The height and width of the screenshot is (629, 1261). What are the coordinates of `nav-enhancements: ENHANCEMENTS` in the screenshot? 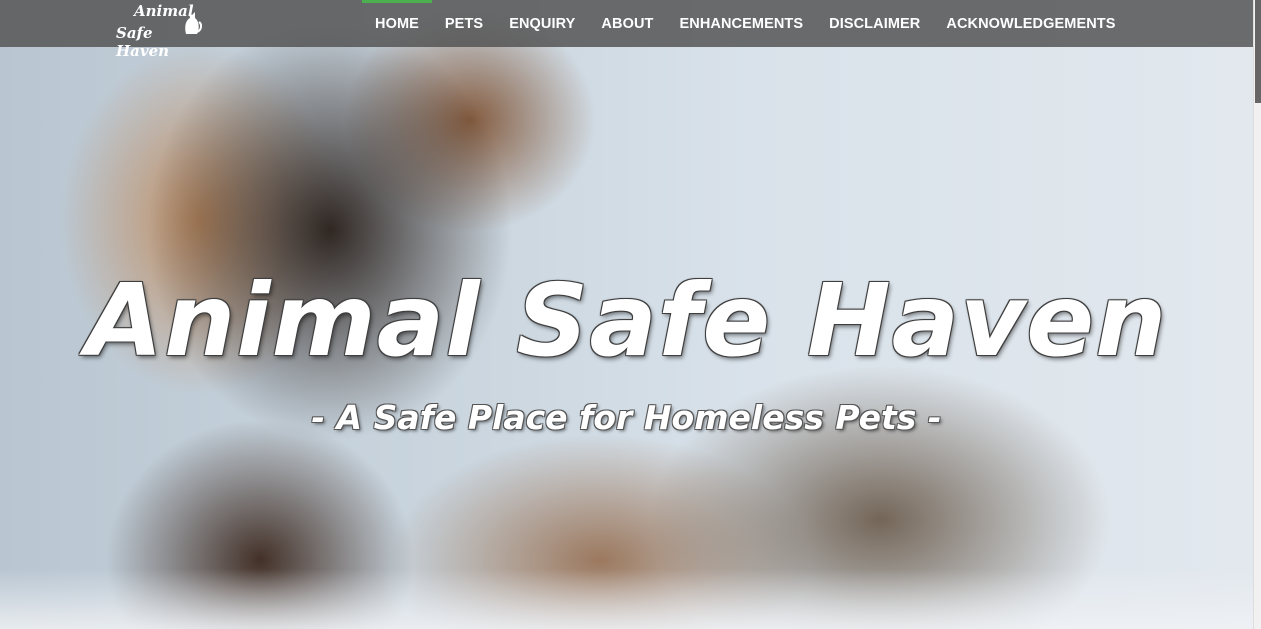 It's located at (741, 23).